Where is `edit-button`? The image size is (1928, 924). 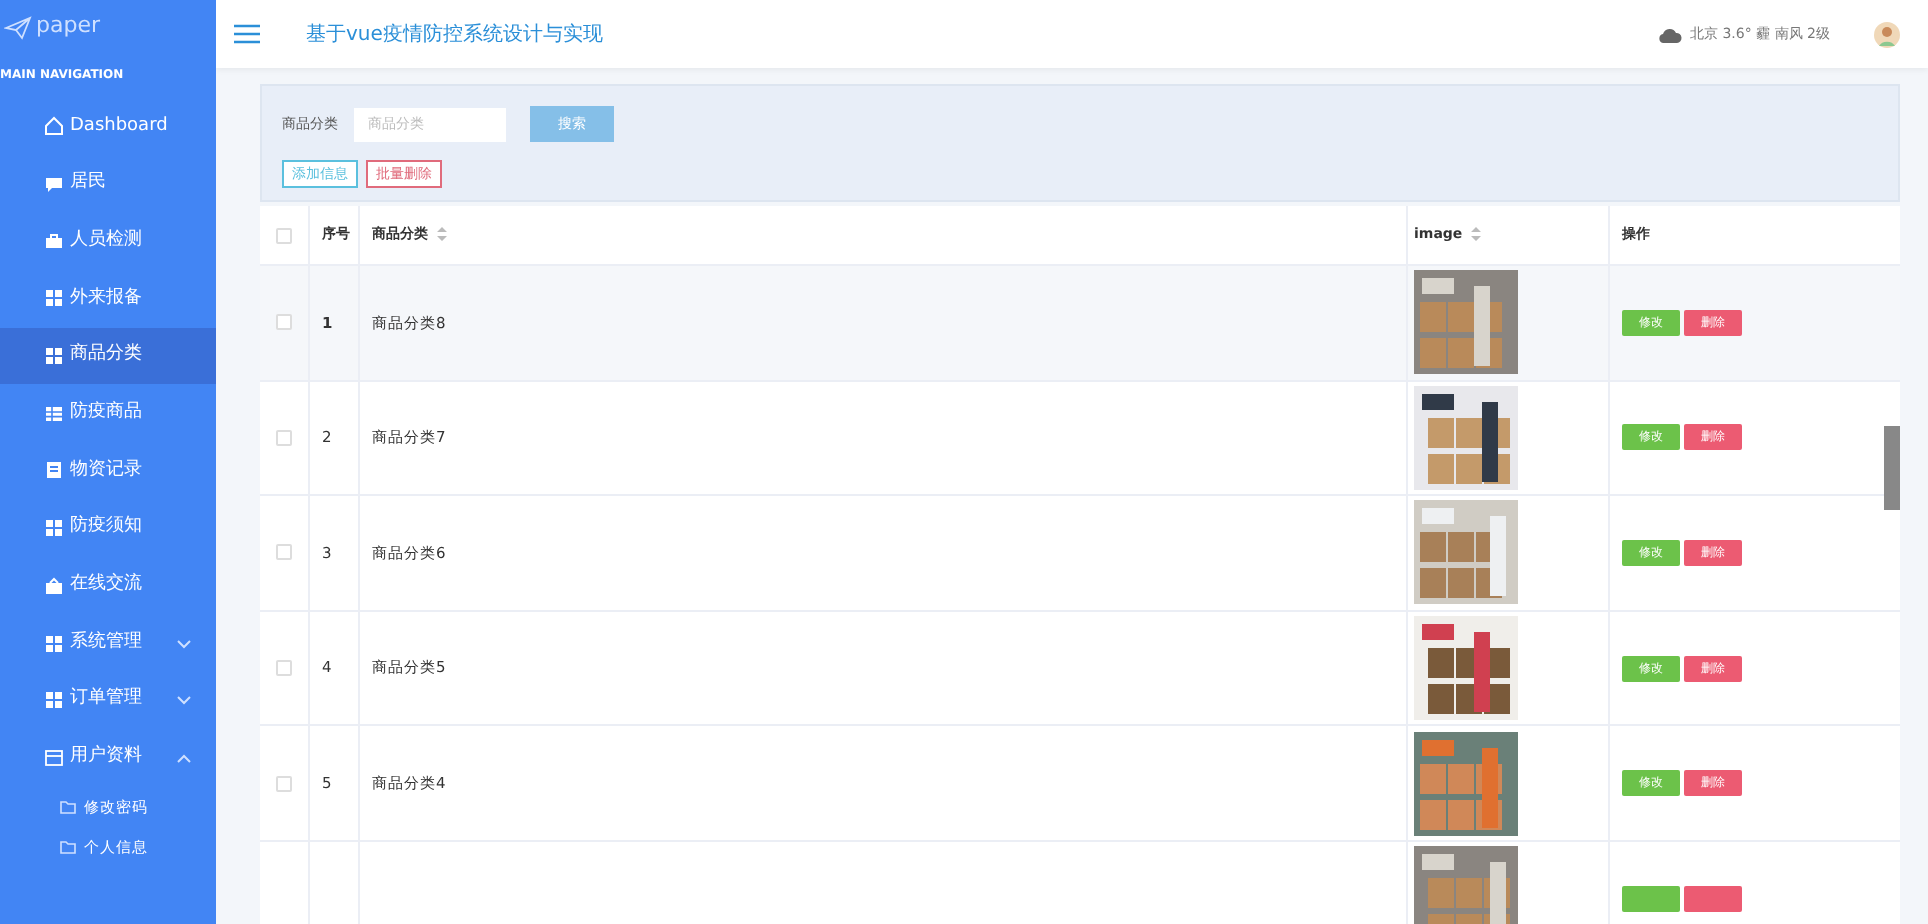
edit-button is located at coordinates (1651, 898).